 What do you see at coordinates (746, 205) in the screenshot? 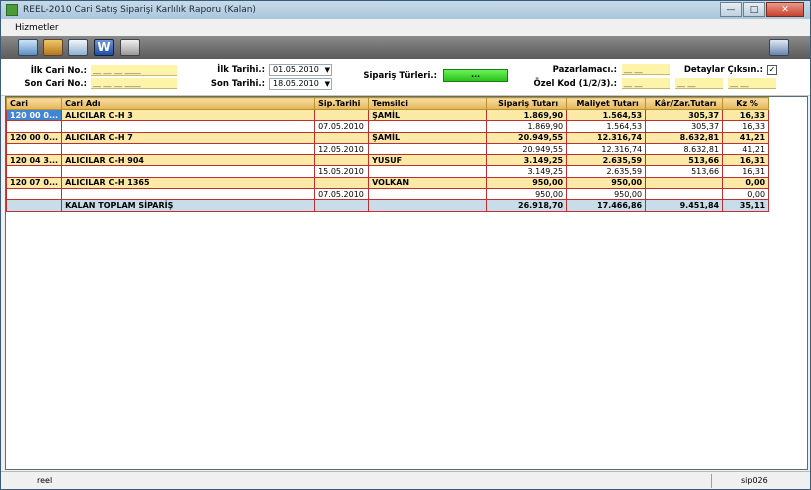
I see `table-cell: 35,11` at bounding box center [746, 205].